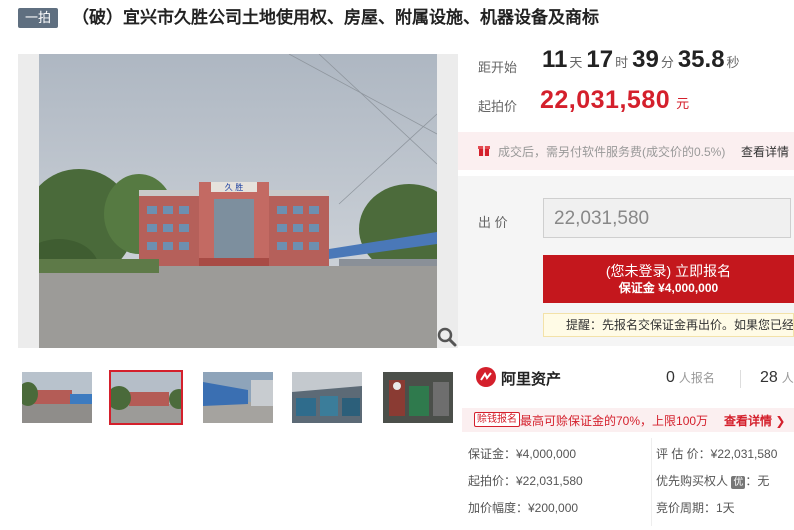 The image size is (794, 530). Describe the element at coordinates (765, 151) in the screenshot. I see `fee-details-link: 查看详情` at that location.